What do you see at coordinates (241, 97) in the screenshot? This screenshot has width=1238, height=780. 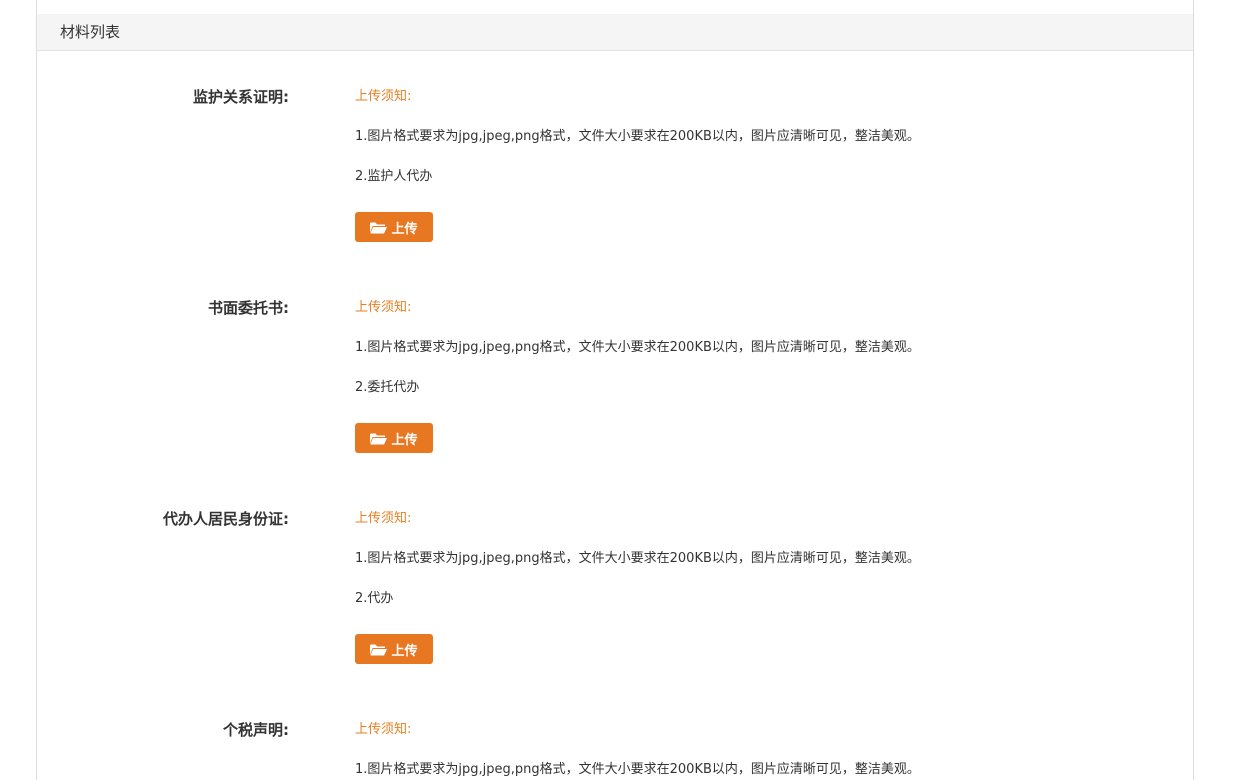 I see `material-label: 监护关系证明:` at bounding box center [241, 97].